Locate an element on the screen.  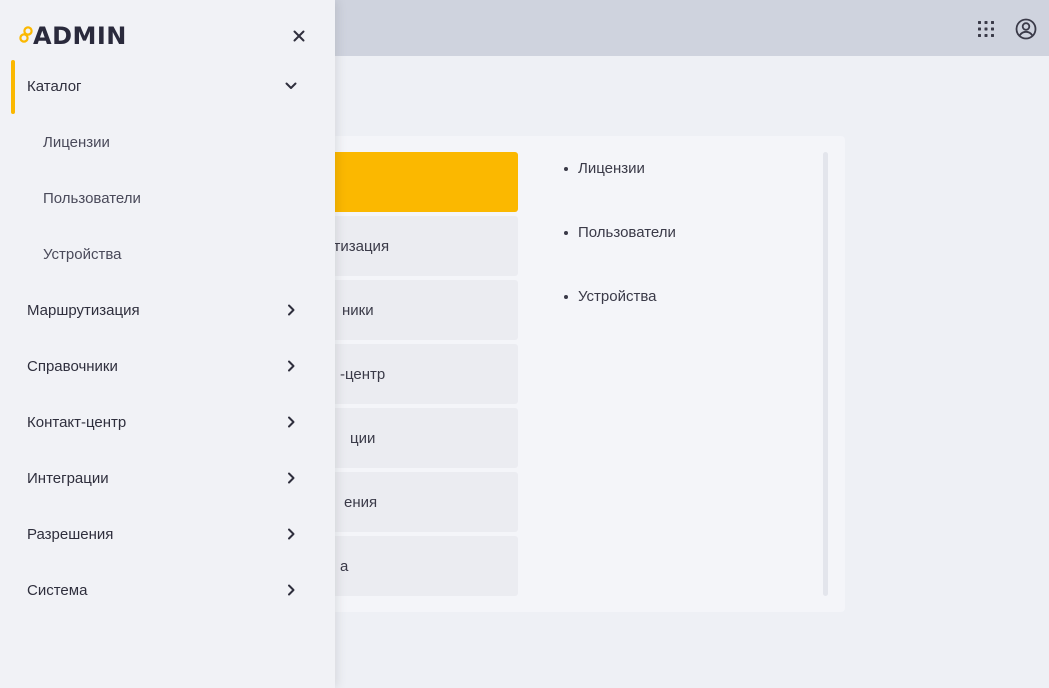
sub-item-devices: Устройства is located at coordinates (620, 320).